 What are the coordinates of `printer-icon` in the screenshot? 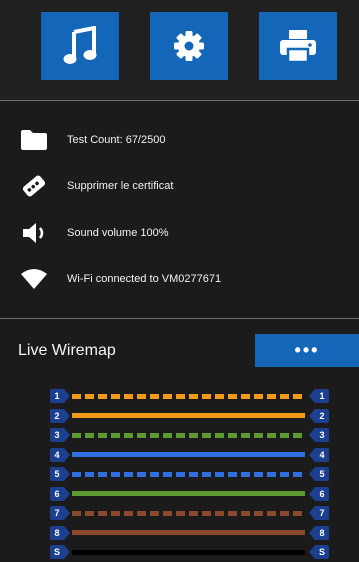 It's located at (298, 47).